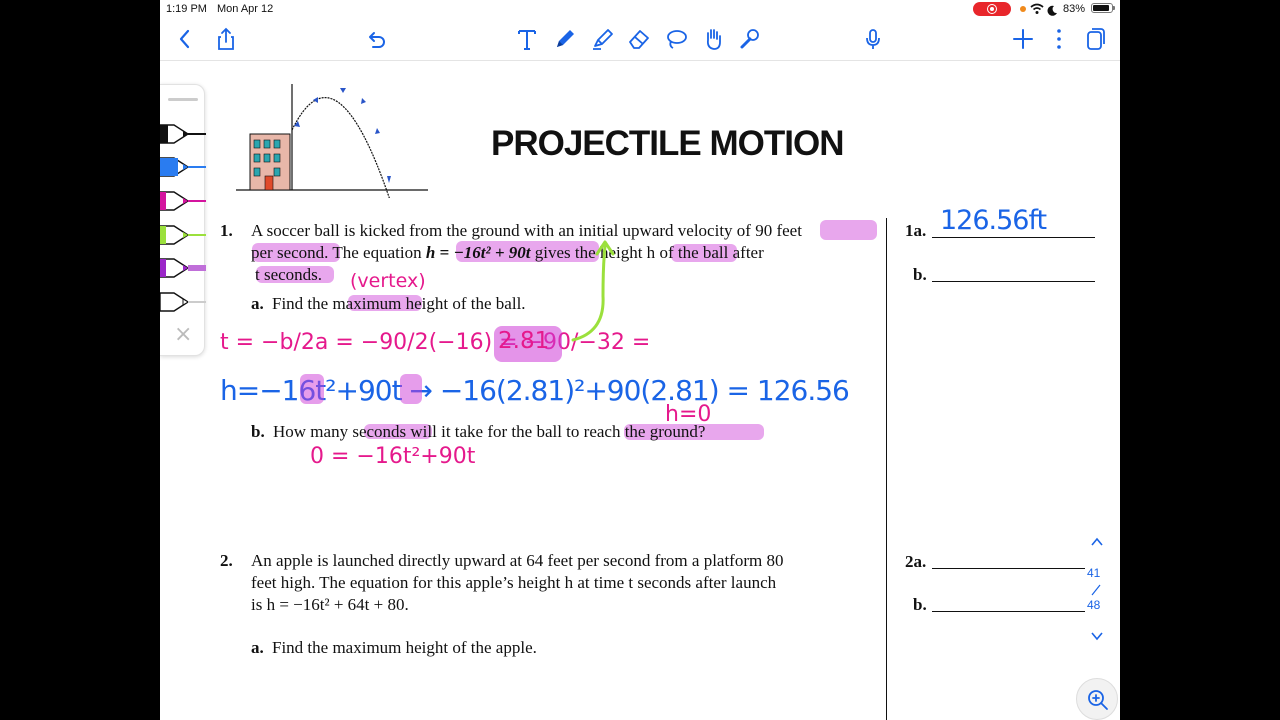 Image resolution: width=1280 pixels, height=720 pixels. What do you see at coordinates (183, 167) in the screenshot?
I see `blue-pen` at bounding box center [183, 167].